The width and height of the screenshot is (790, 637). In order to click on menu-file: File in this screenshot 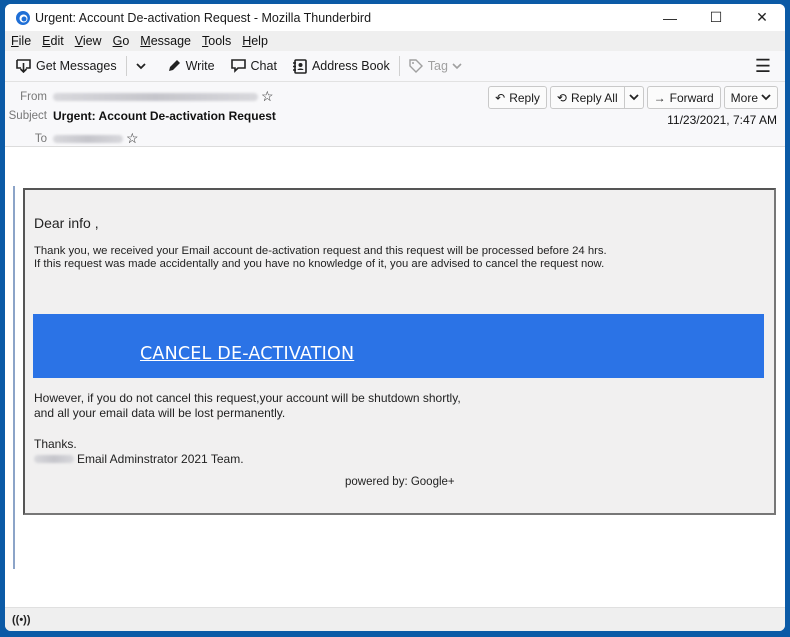, I will do `click(21, 41)`.